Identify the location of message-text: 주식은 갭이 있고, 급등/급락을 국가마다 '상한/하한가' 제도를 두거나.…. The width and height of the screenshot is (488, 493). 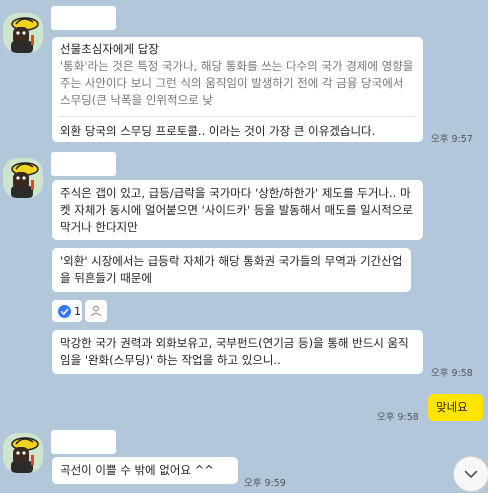
(236, 210).